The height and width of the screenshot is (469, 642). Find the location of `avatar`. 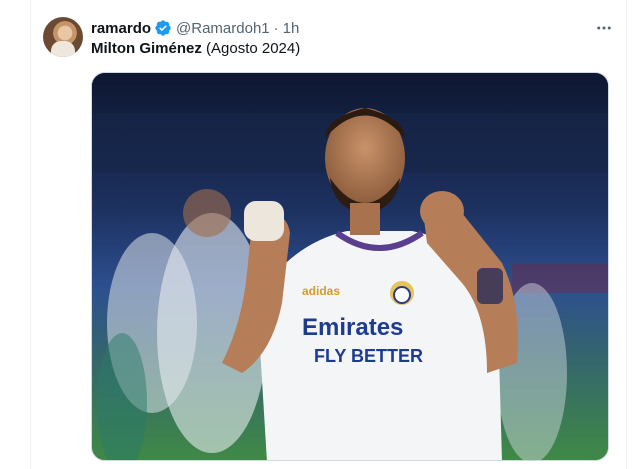

avatar is located at coordinates (63, 37).